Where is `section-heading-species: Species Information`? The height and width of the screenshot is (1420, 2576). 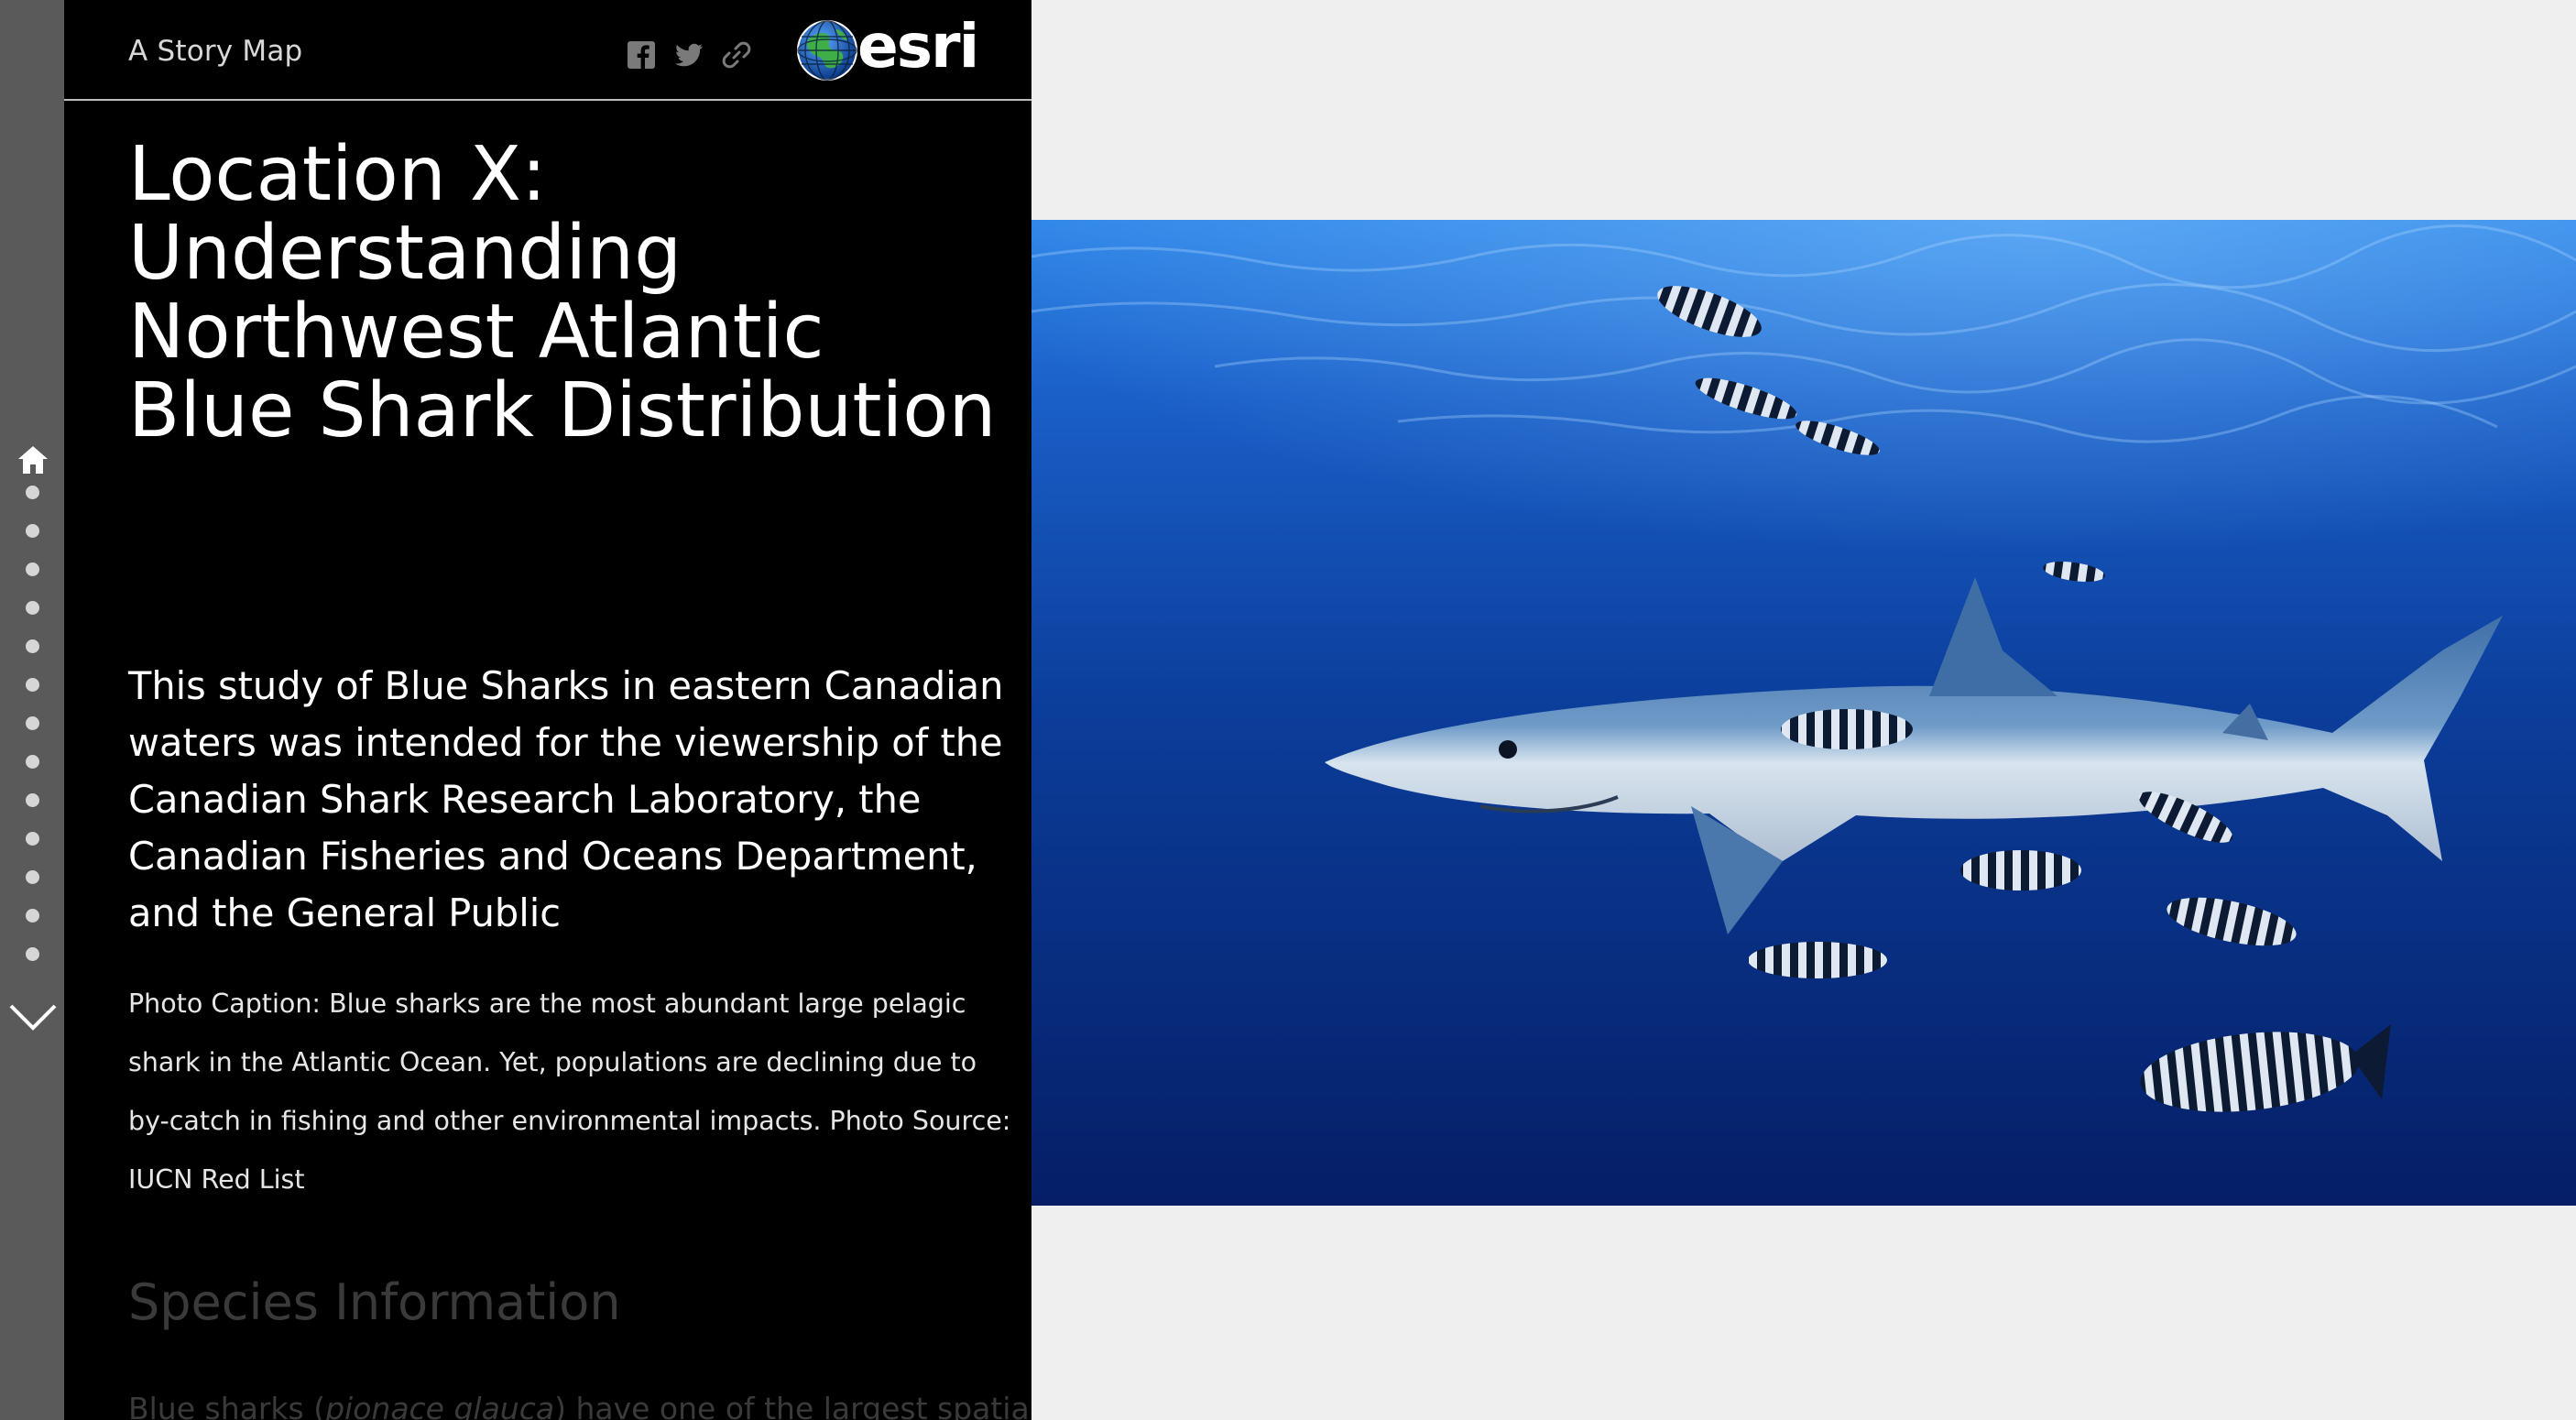
section-heading-species: Species Information is located at coordinates (375, 1302).